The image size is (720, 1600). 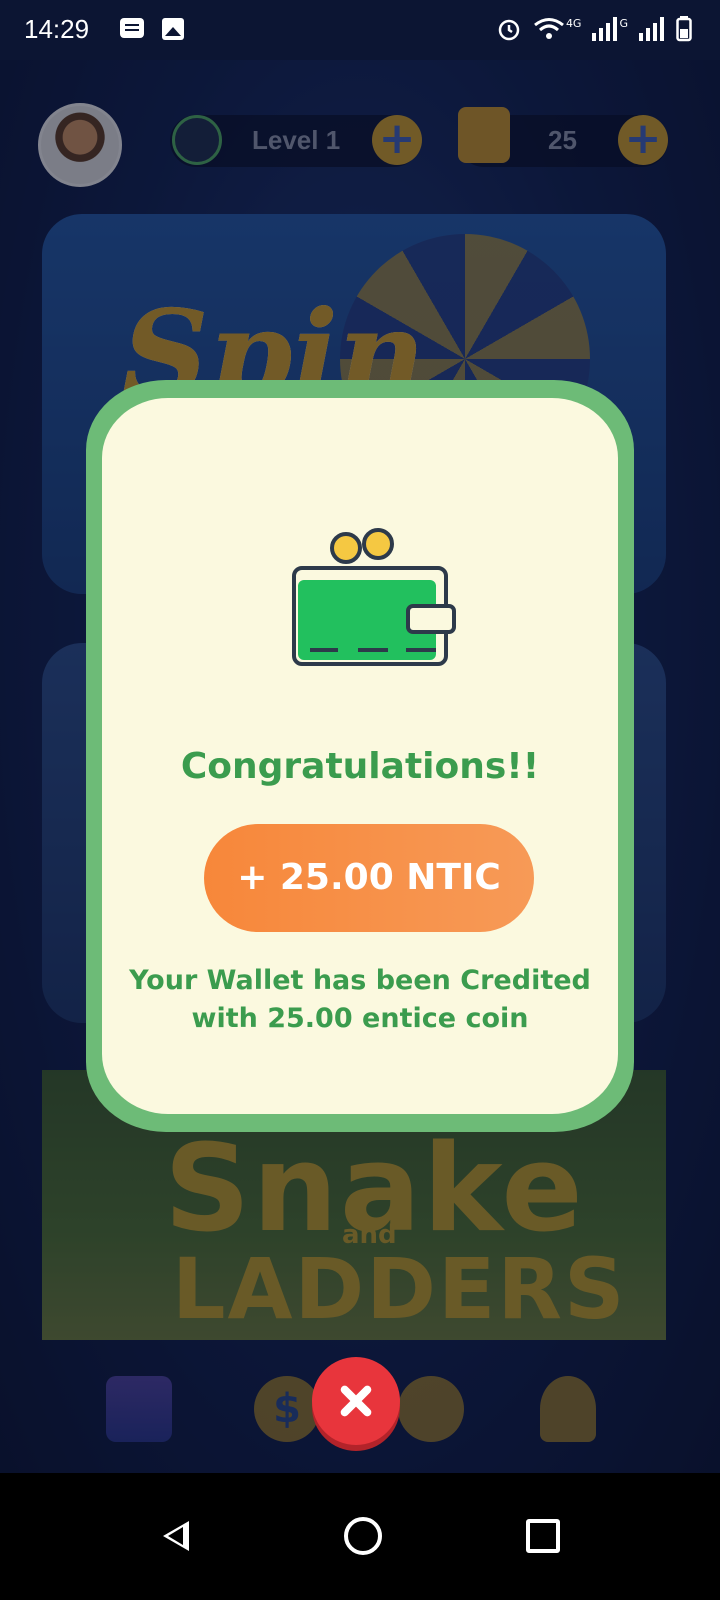 What do you see at coordinates (360, 766) in the screenshot?
I see `modal-title: Congratulations!!` at bounding box center [360, 766].